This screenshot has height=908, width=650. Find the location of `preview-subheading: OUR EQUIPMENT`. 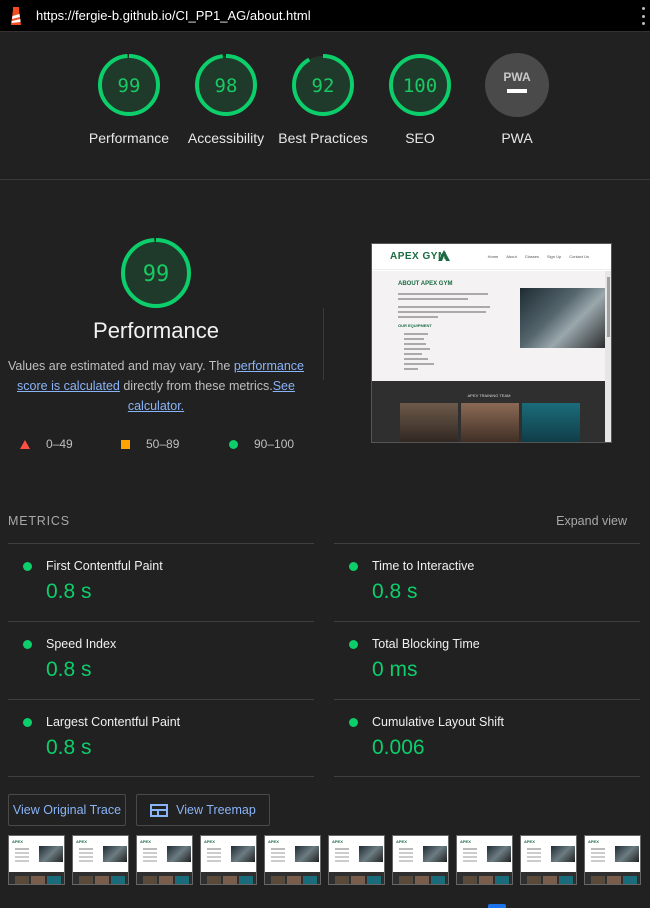

preview-subheading: OUR EQUIPMENT is located at coordinates (415, 325).